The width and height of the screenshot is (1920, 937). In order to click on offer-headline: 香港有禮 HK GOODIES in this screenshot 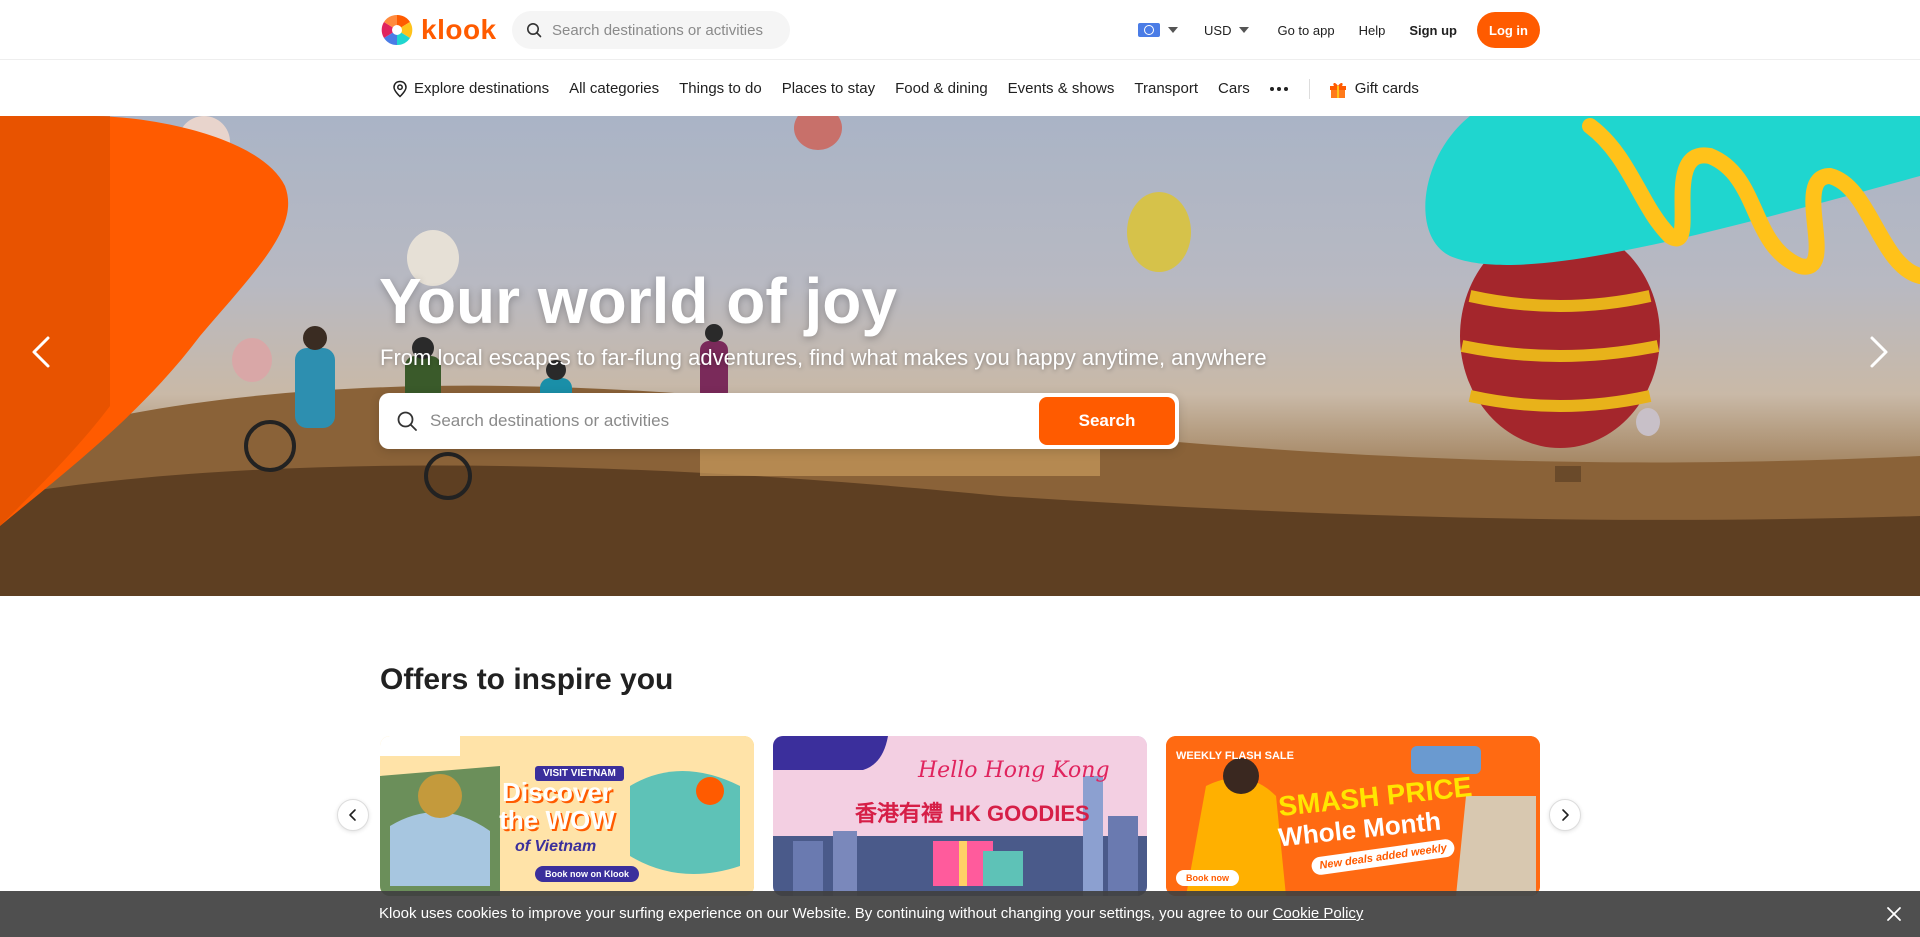, I will do `click(972, 813)`.